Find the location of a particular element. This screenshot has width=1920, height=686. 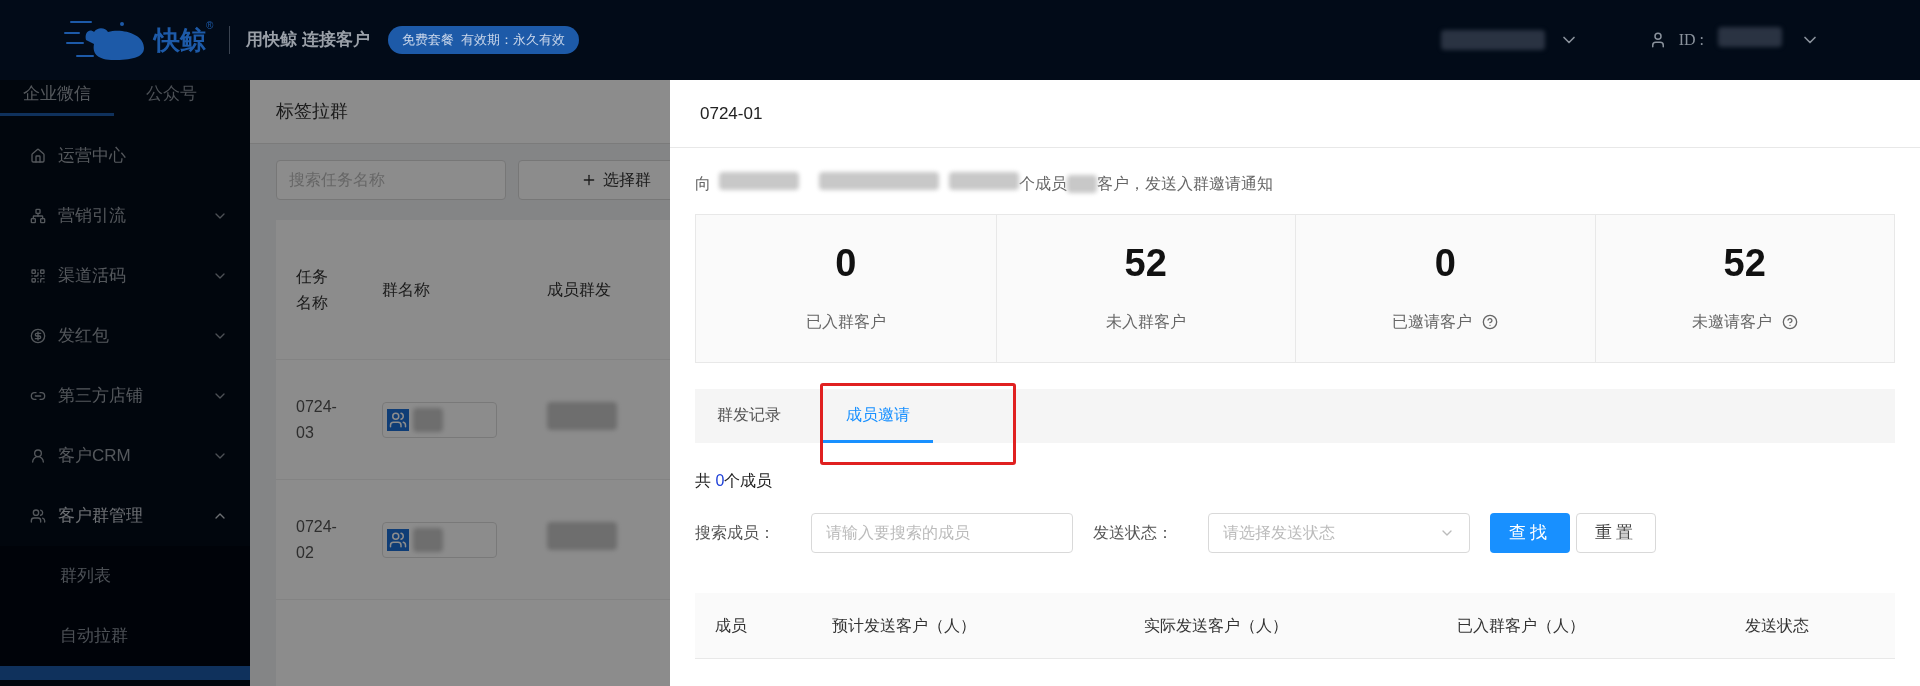

sidebar-tab: 公众号 is located at coordinates (171, 98).